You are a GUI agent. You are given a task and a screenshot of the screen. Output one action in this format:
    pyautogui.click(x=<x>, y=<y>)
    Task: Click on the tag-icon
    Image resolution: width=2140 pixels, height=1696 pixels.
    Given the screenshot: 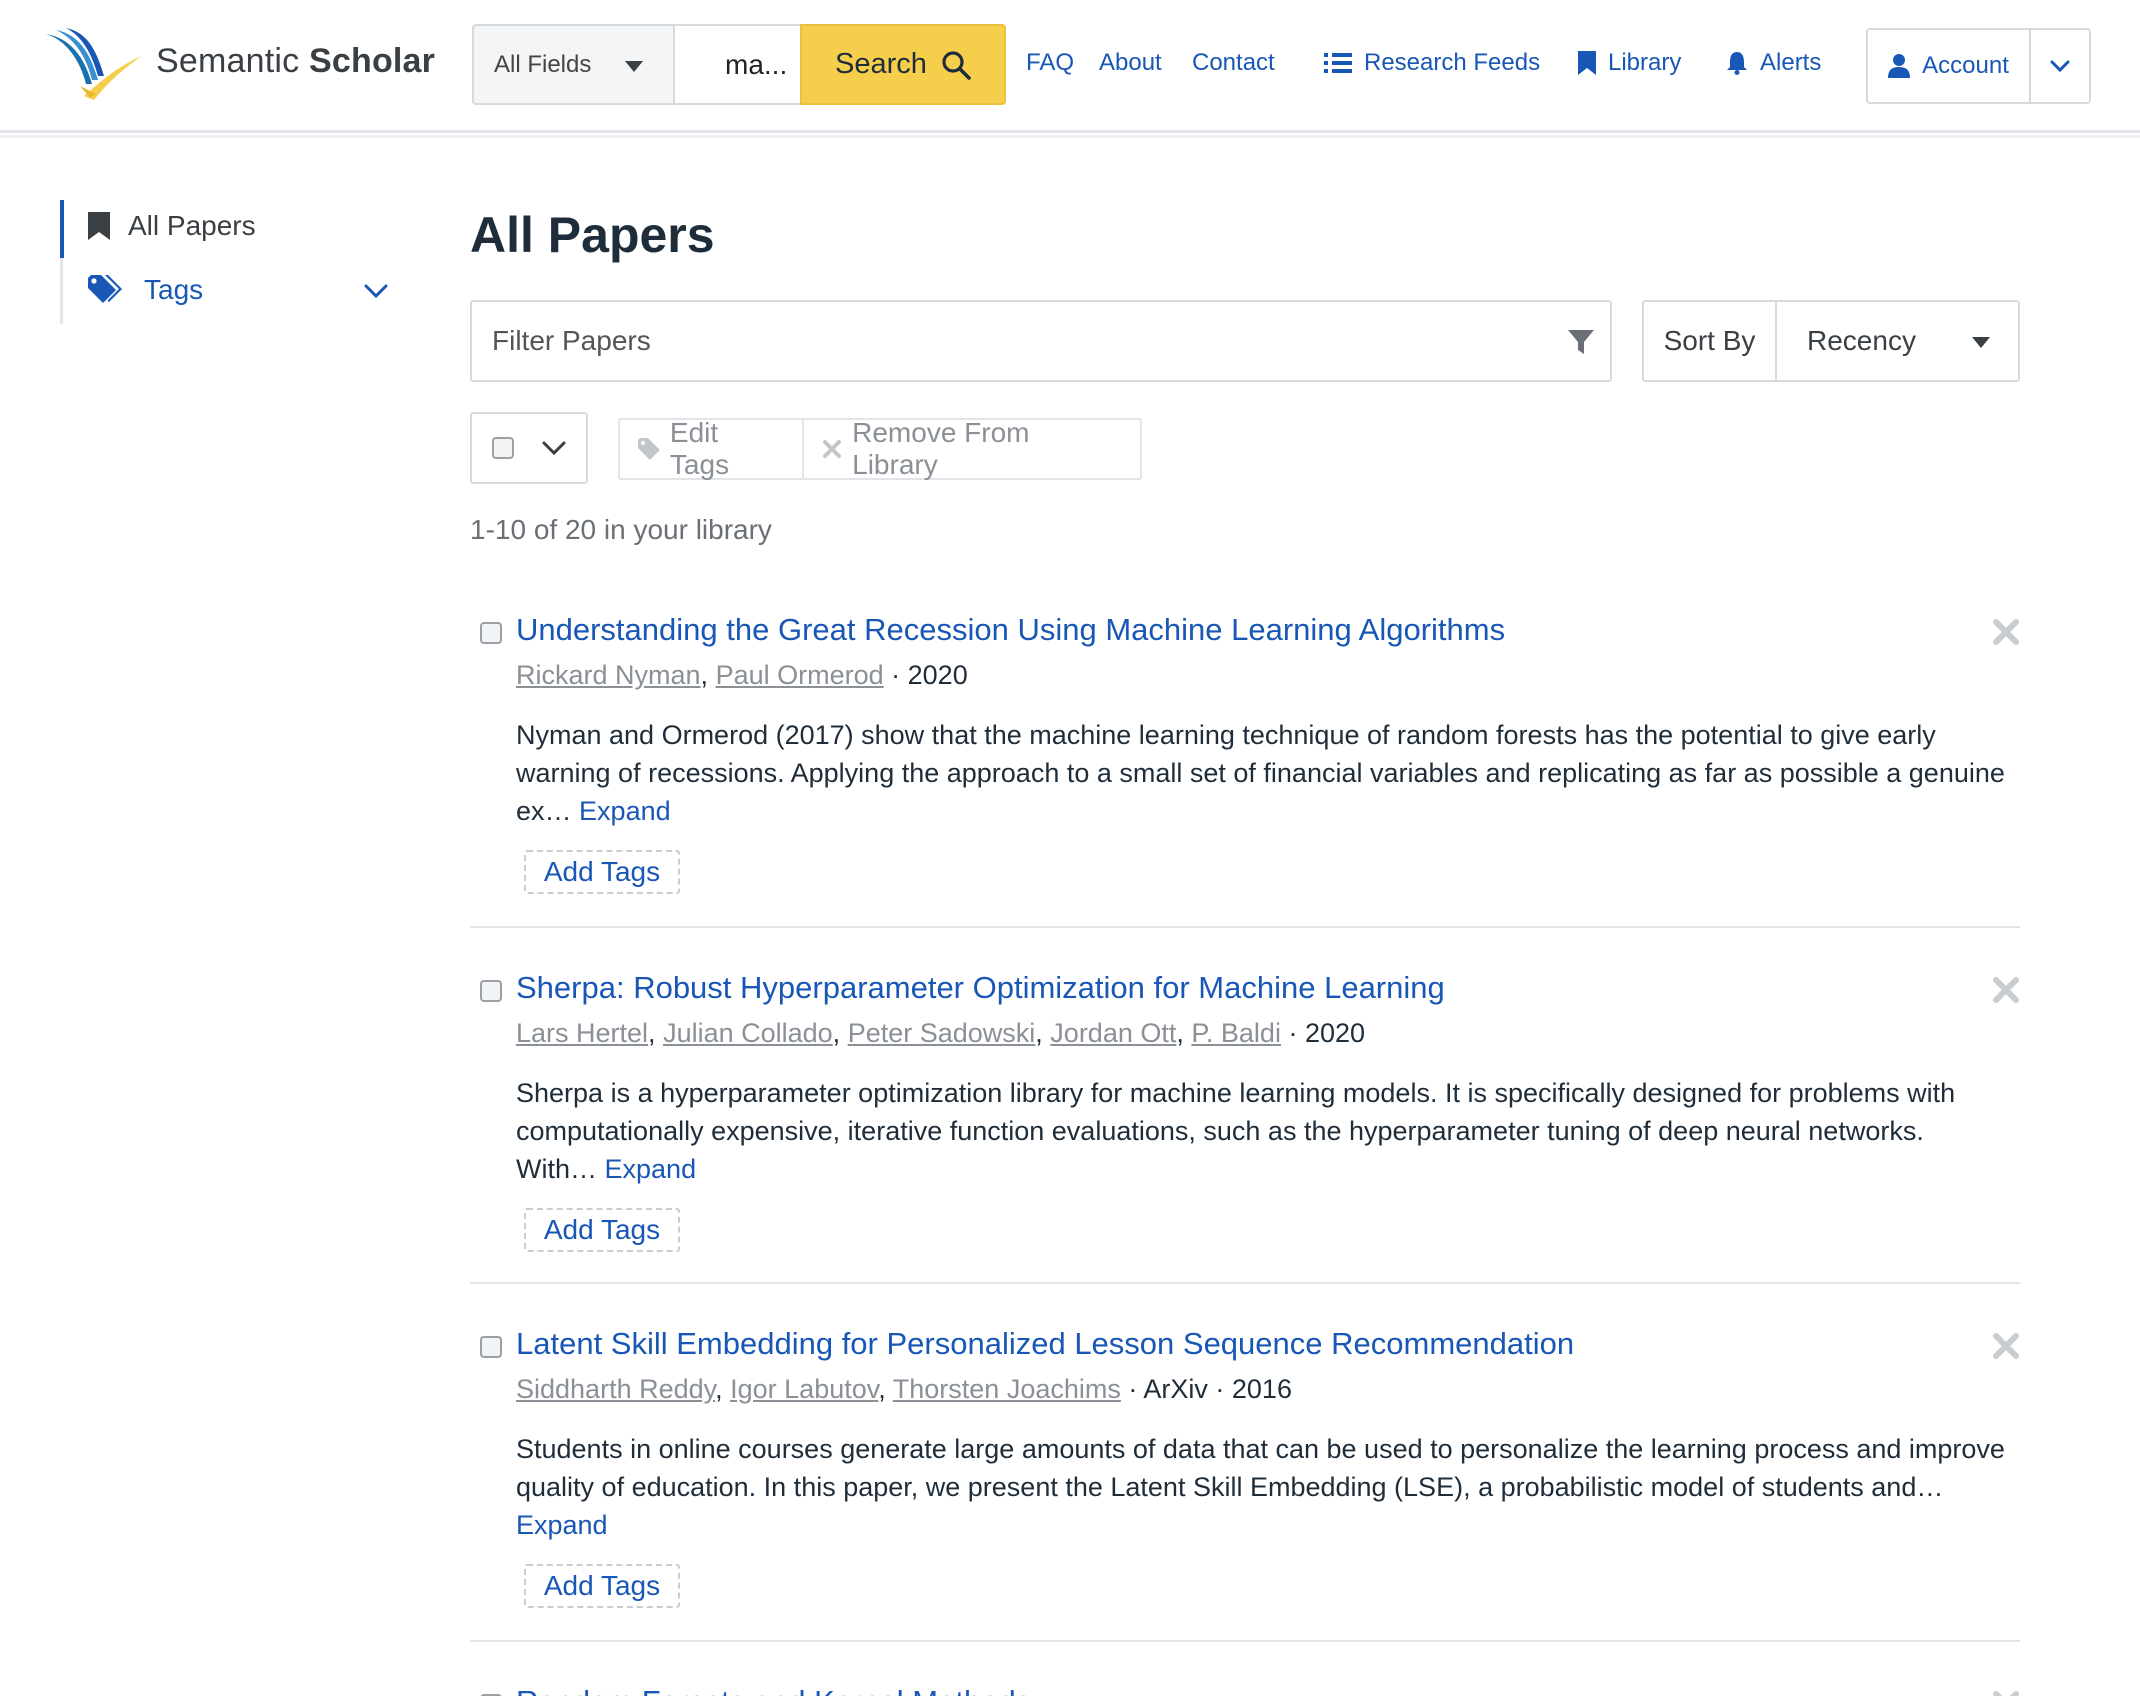 What is the action you would take?
    pyautogui.click(x=649, y=449)
    